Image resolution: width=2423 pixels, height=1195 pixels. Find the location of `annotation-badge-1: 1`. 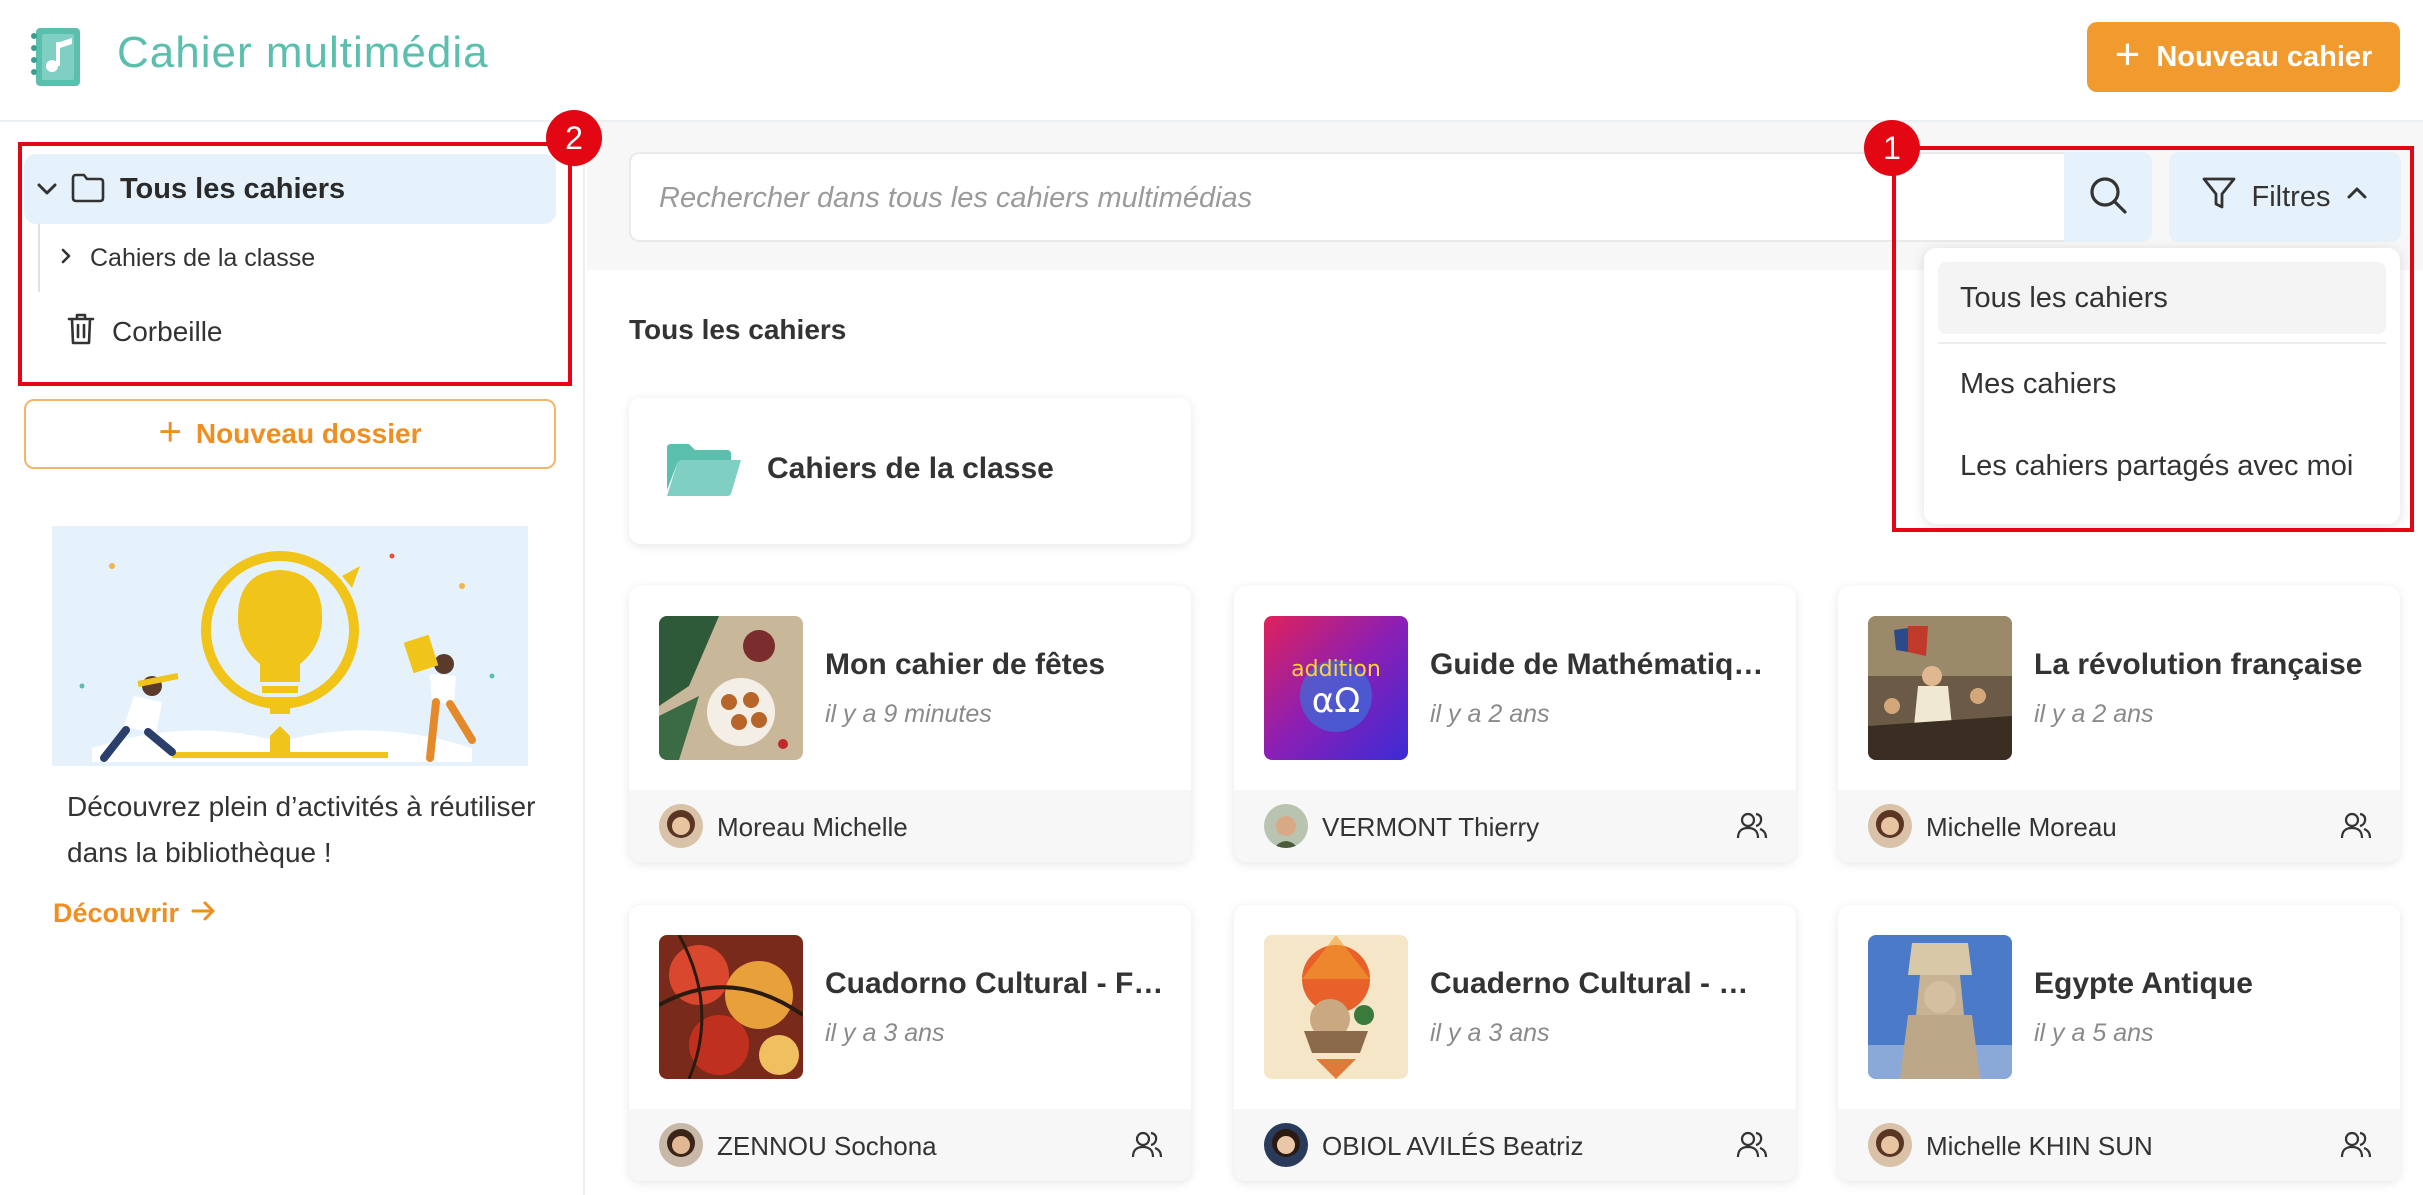

annotation-badge-1: 1 is located at coordinates (1892, 148).